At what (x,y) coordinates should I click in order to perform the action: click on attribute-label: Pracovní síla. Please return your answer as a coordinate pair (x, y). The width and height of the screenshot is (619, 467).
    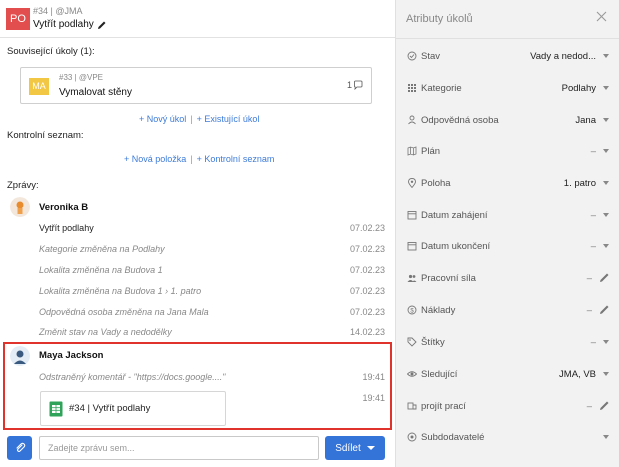
    Looking at the image, I should click on (448, 278).